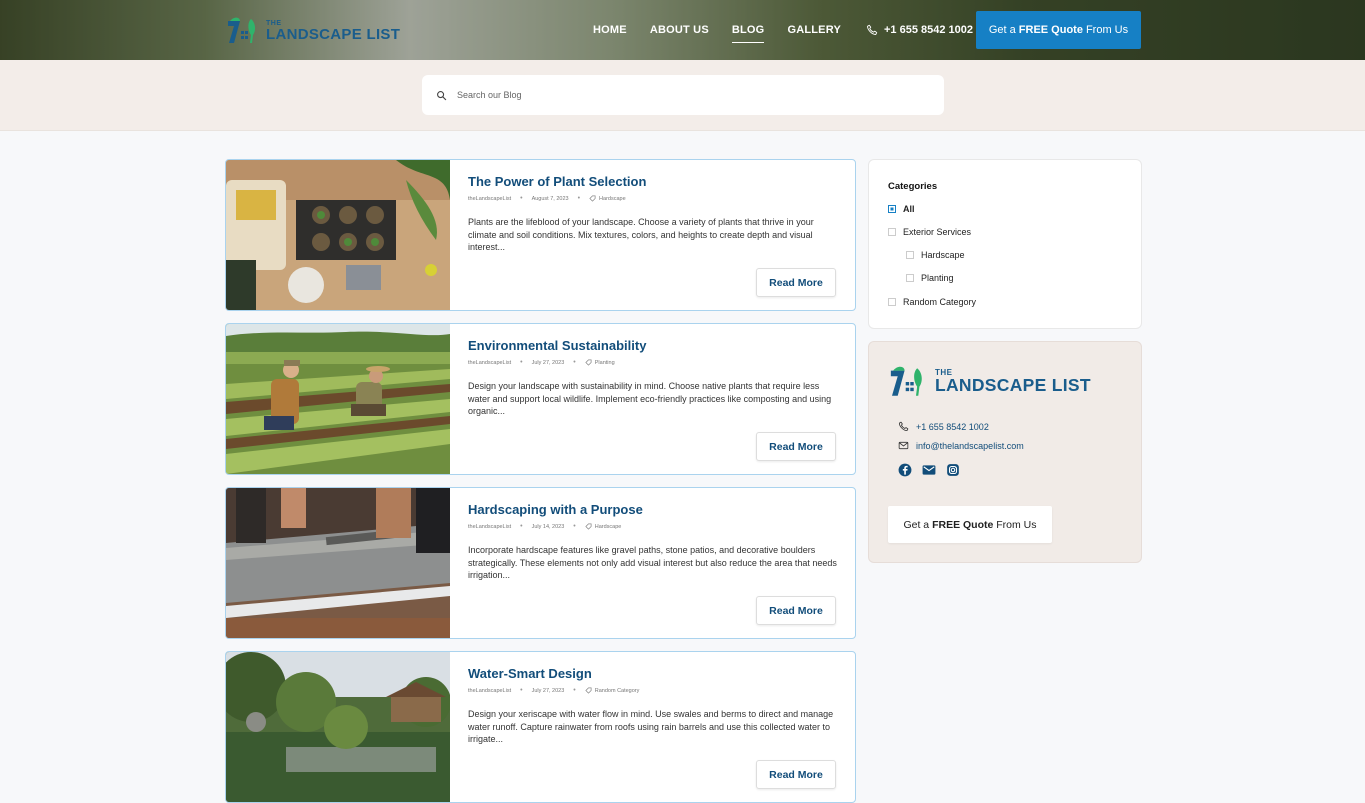 This screenshot has width=1365, height=803. What do you see at coordinates (338, 235) in the screenshot?
I see `post-image-plants` at bounding box center [338, 235].